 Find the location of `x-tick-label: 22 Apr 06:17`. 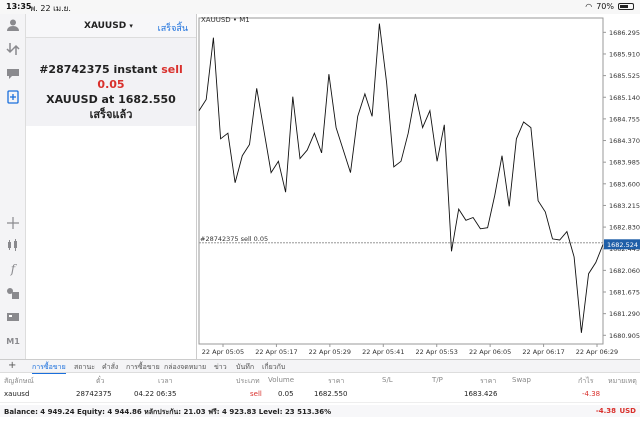

x-tick-label: 22 Apr 06:17 is located at coordinates (543, 352).